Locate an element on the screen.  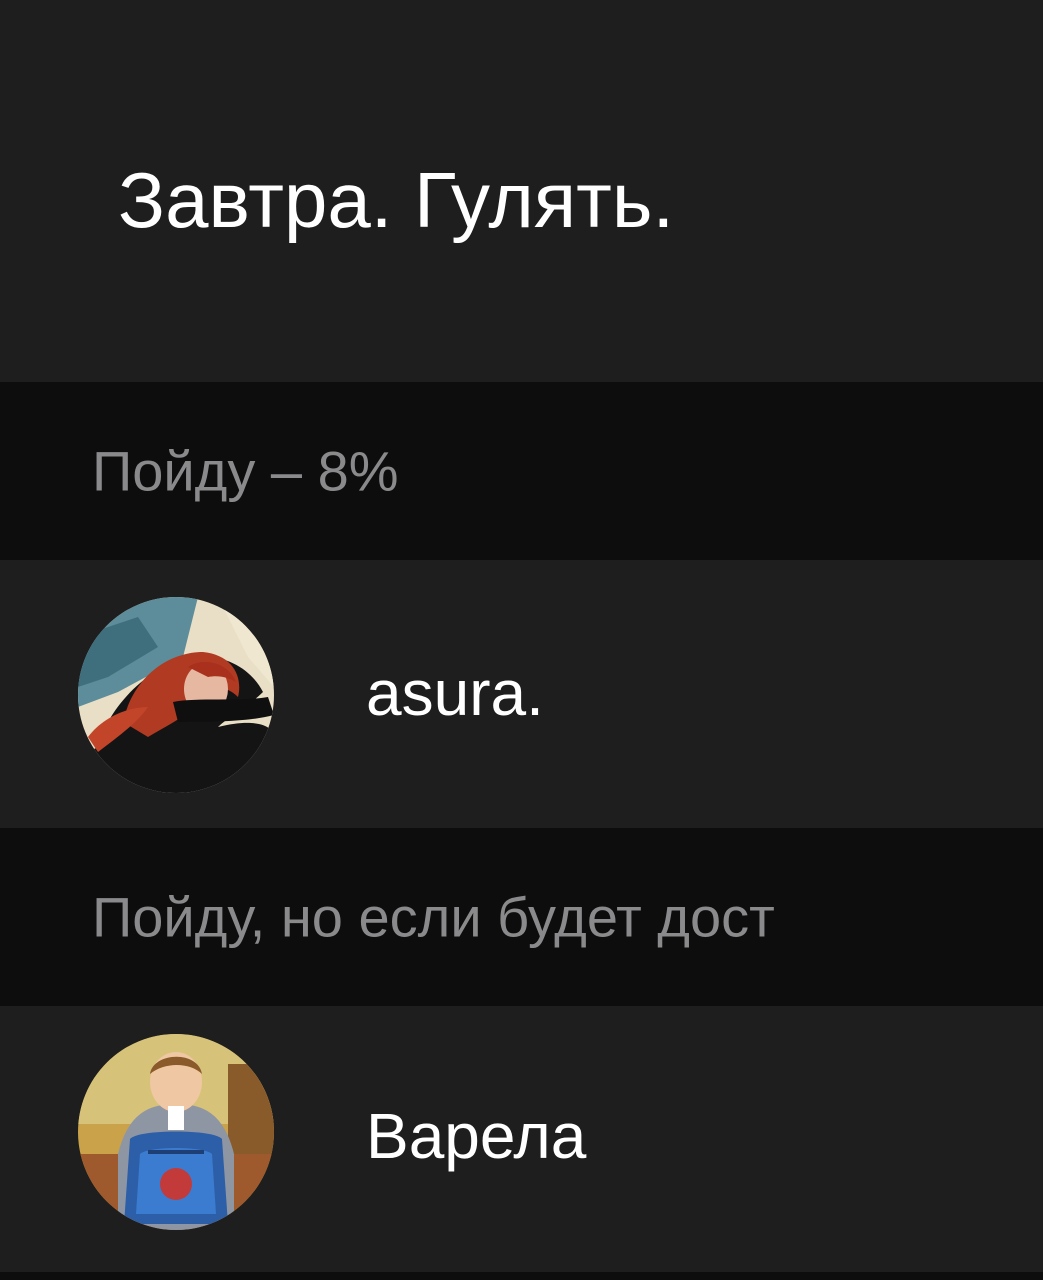
avatar-image-asura is located at coordinates (176, 695).